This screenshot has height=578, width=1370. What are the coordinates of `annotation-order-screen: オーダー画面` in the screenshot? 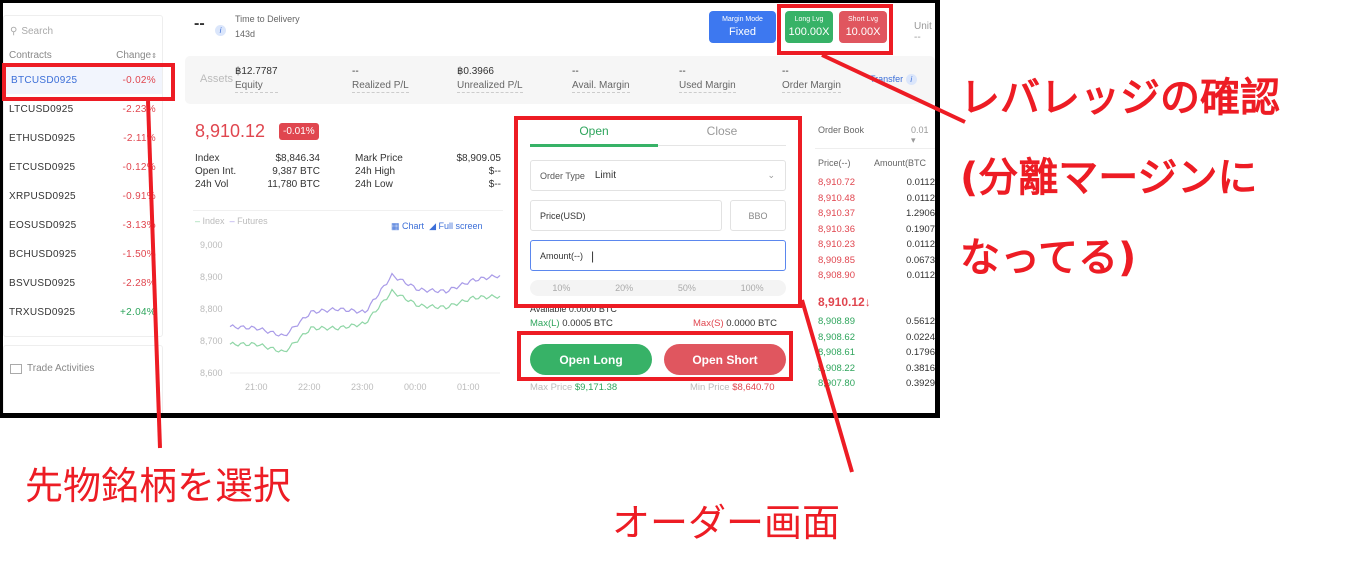 It's located at (726, 523).